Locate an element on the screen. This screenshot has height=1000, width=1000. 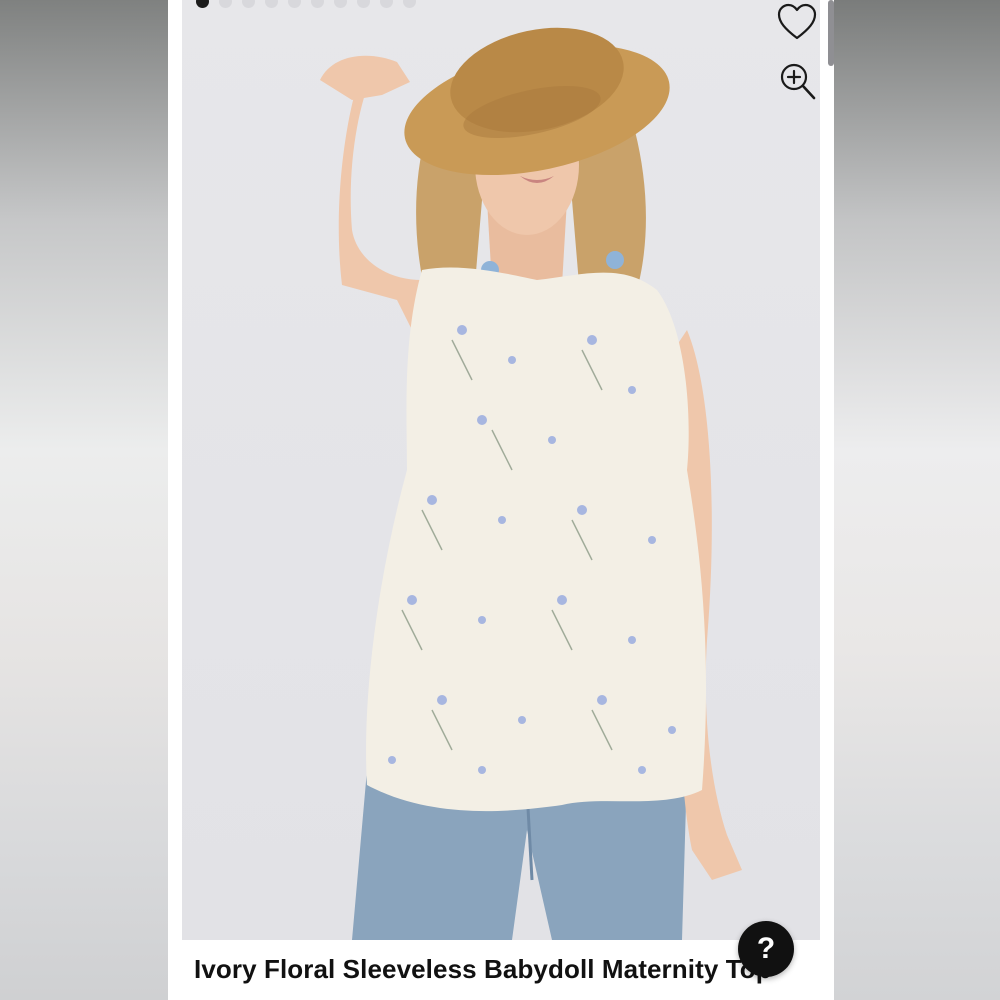
question-icon: ? is located at coordinates (766, 948).